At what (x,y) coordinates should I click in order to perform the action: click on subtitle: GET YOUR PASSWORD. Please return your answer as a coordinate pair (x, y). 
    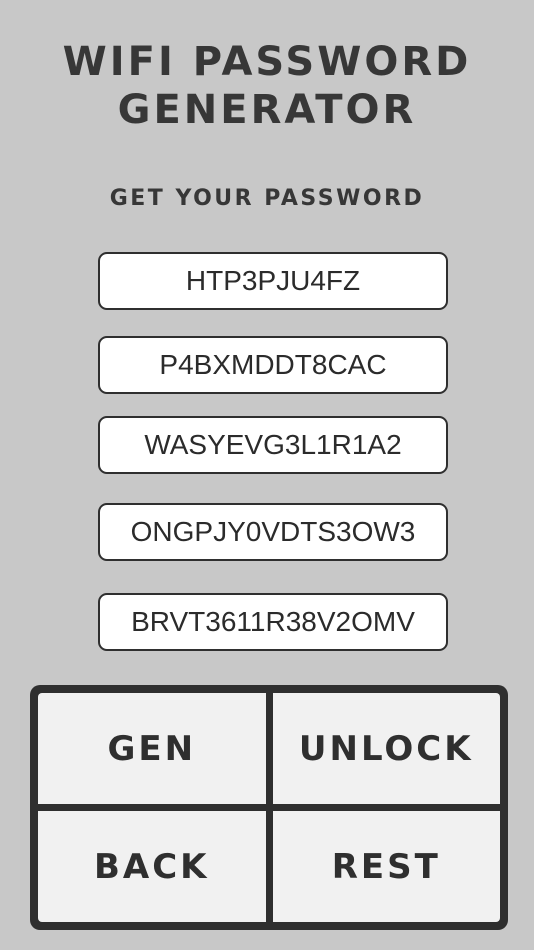
    Looking at the image, I should click on (267, 198).